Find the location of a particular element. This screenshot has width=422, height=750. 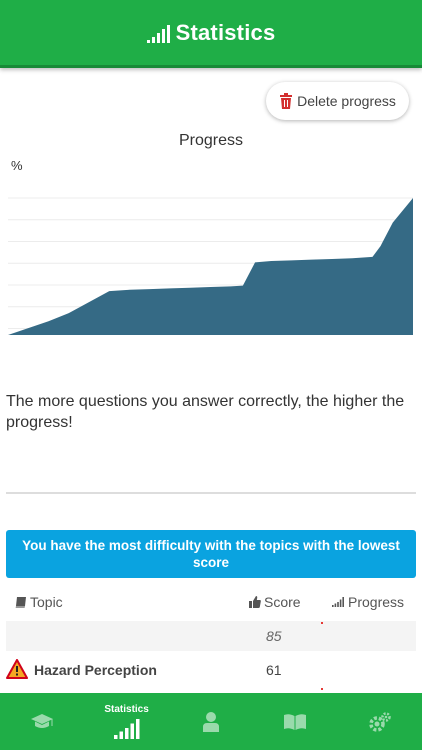

user-icon is located at coordinates (210, 721).